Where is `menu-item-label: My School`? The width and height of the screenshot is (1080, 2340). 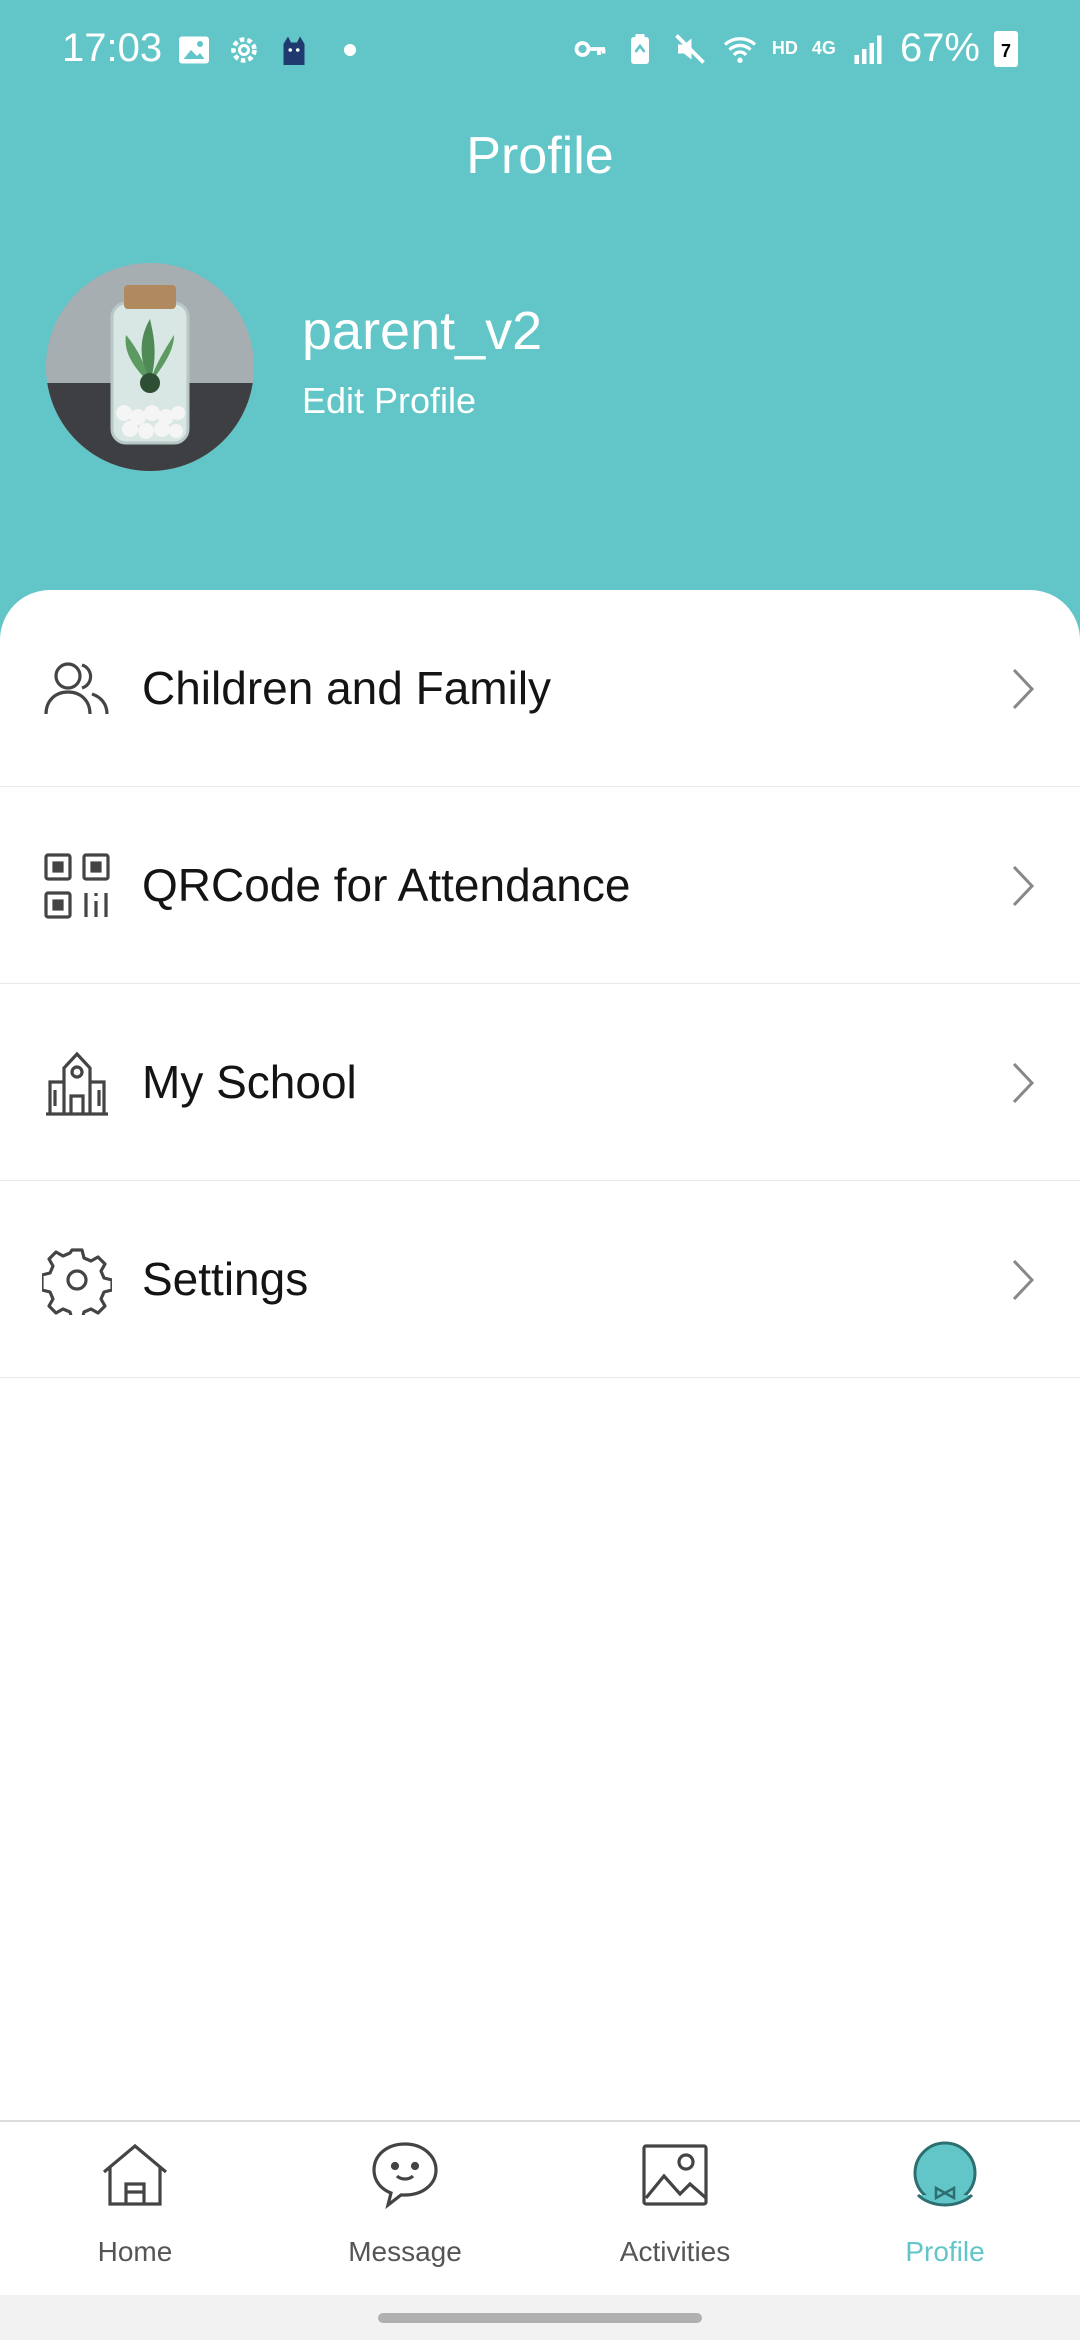
menu-item-label: My School is located at coordinates (249, 1082).